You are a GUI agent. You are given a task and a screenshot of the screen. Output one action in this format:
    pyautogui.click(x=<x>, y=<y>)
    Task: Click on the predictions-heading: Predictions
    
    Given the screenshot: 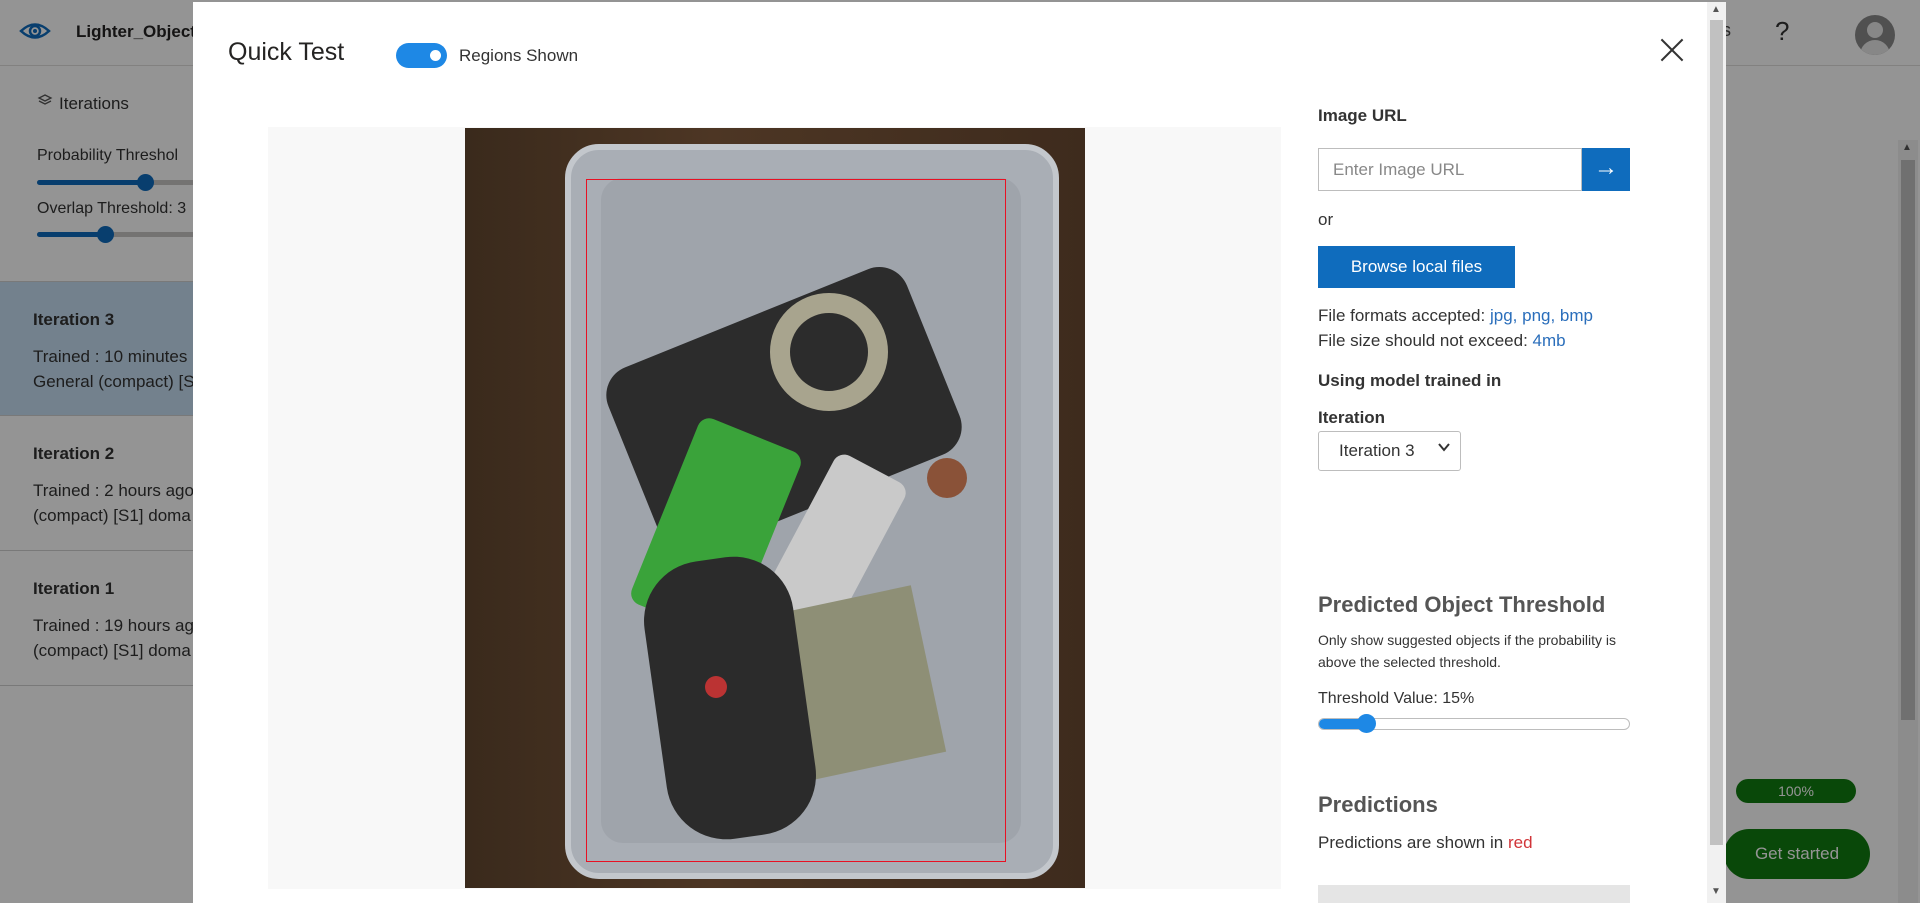 What is the action you would take?
    pyautogui.click(x=1378, y=804)
    